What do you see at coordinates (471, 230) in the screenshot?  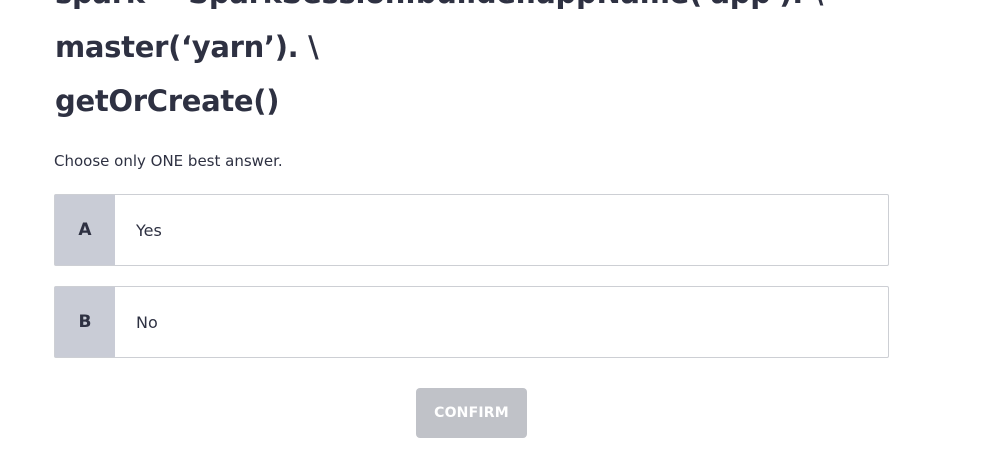 I see `answer-option-a: A Yes` at bounding box center [471, 230].